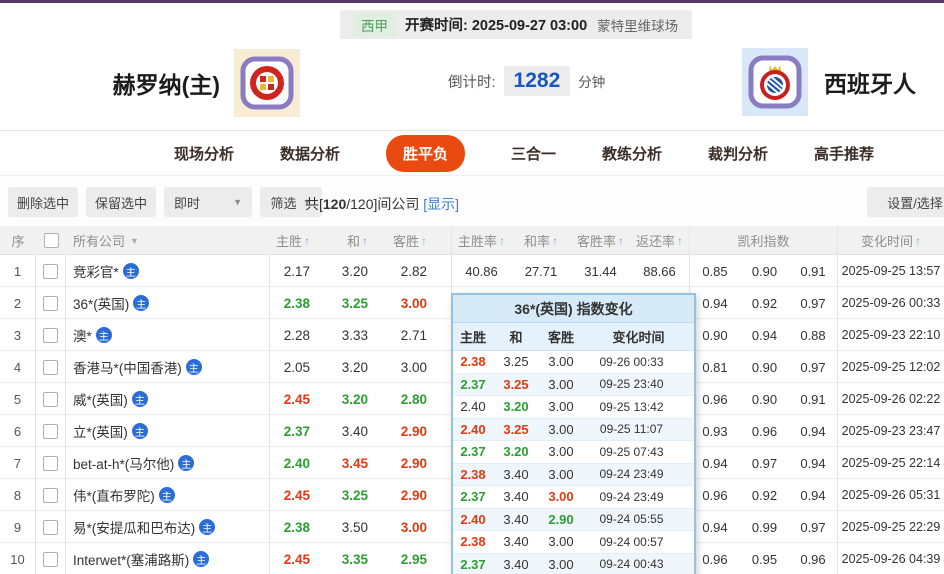 The width and height of the screenshot is (944, 574). Describe the element at coordinates (905, 202) in the screenshot. I see `settings-button: 设置/选择` at that location.